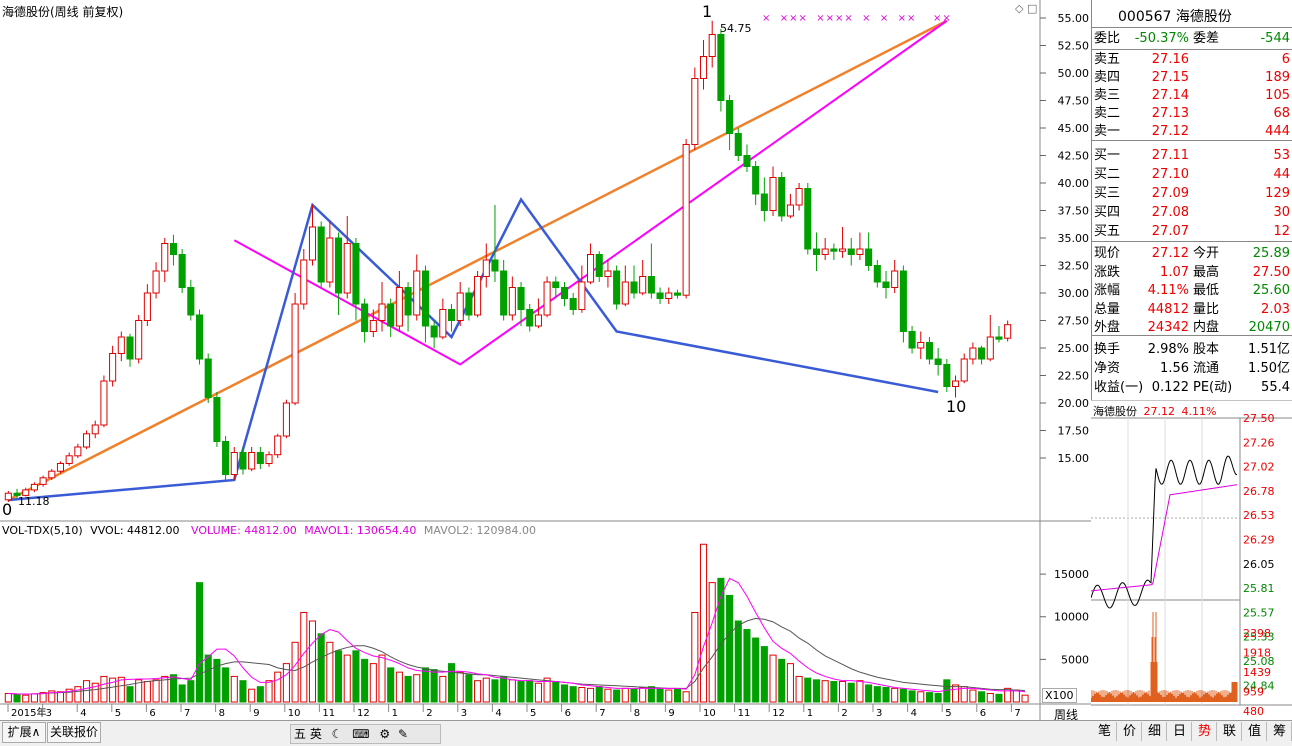 This screenshot has width=1292, height=746. What do you see at coordinates (308, 734) in the screenshot?
I see `ime-mode: 五 英` at bounding box center [308, 734].